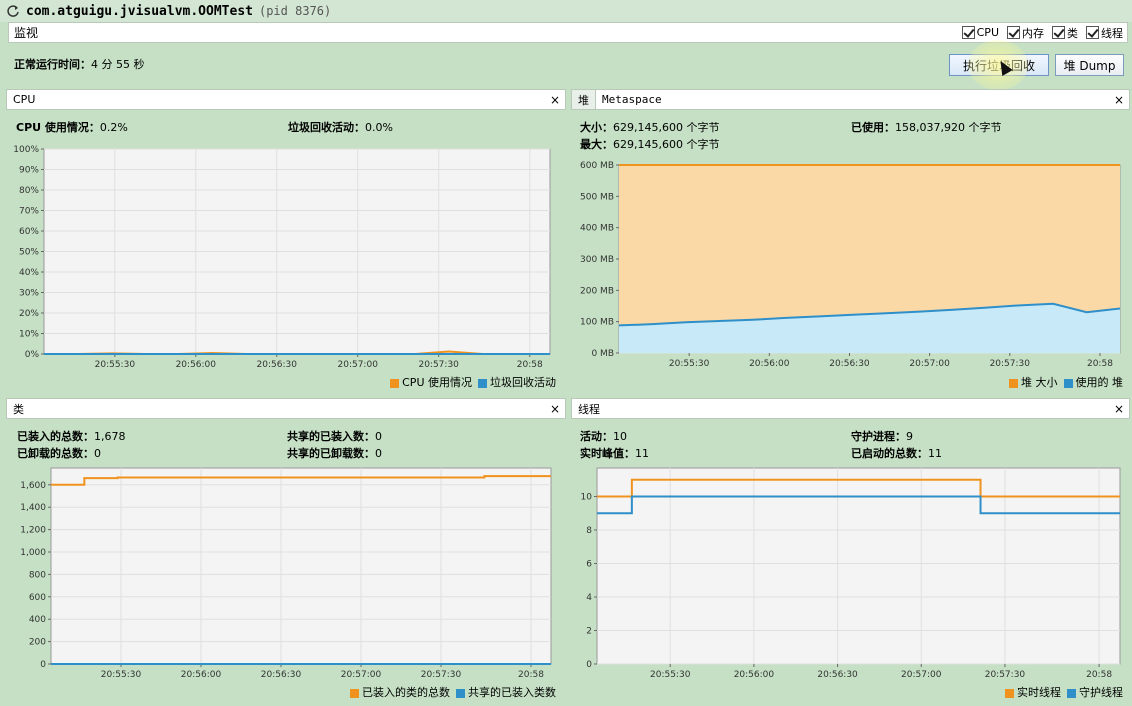  I want to click on checkbox-label: 内存, so click(1033, 33).